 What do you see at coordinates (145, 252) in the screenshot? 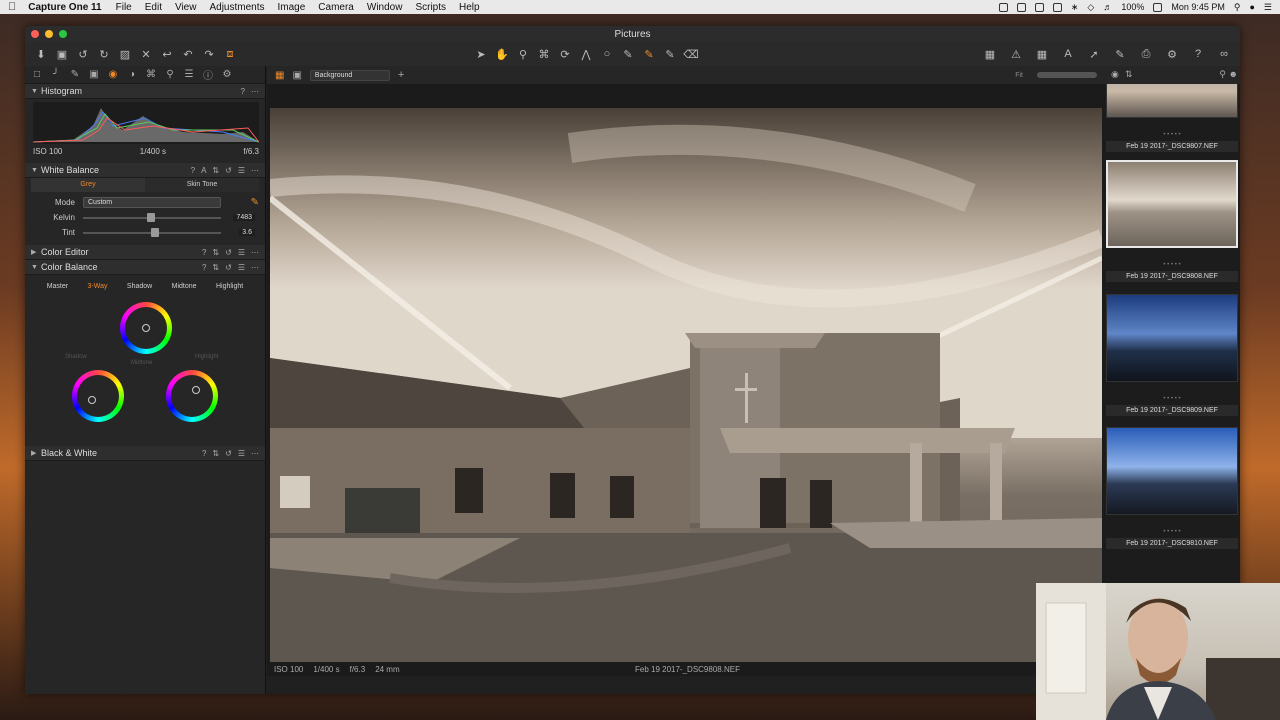
I see `color-editor-header: ▶ Color Editor ? ⇅ ↺ ☰ ⋯` at bounding box center [145, 252].